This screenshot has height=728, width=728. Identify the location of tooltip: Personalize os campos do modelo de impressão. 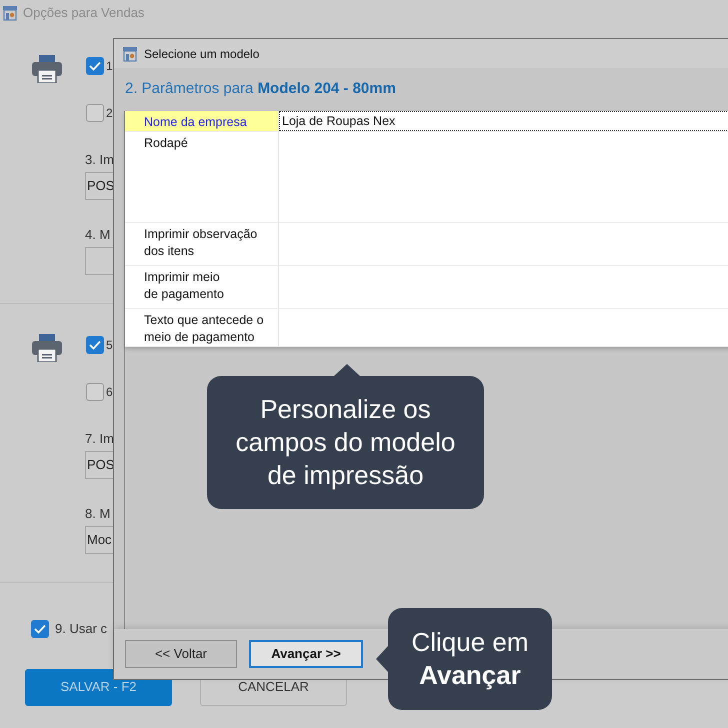
(345, 442).